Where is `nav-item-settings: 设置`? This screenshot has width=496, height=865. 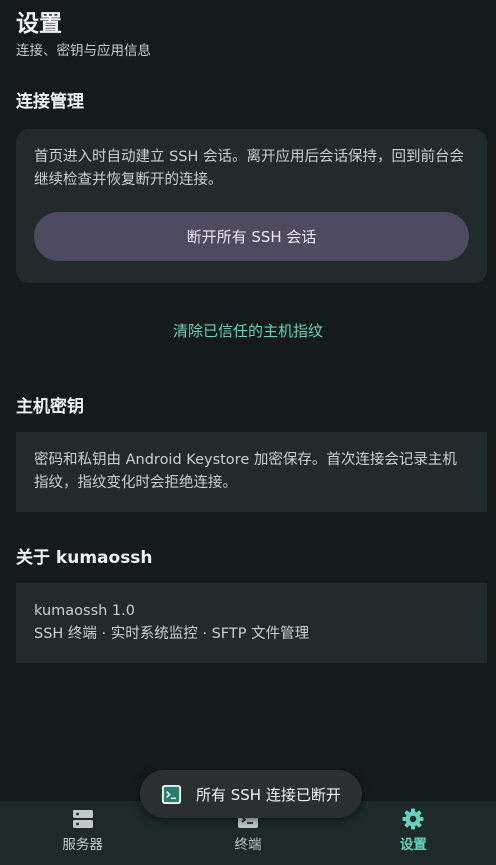 nav-item-settings: 设置 is located at coordinates (413, 833).